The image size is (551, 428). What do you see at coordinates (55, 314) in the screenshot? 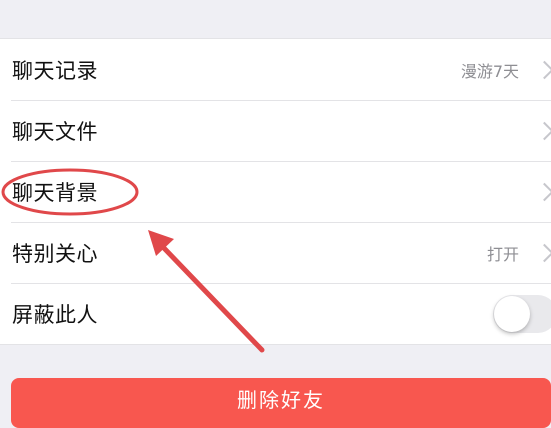
I see `row-label-block-user: 屏蔽此人` at bounding box center [55, 314].